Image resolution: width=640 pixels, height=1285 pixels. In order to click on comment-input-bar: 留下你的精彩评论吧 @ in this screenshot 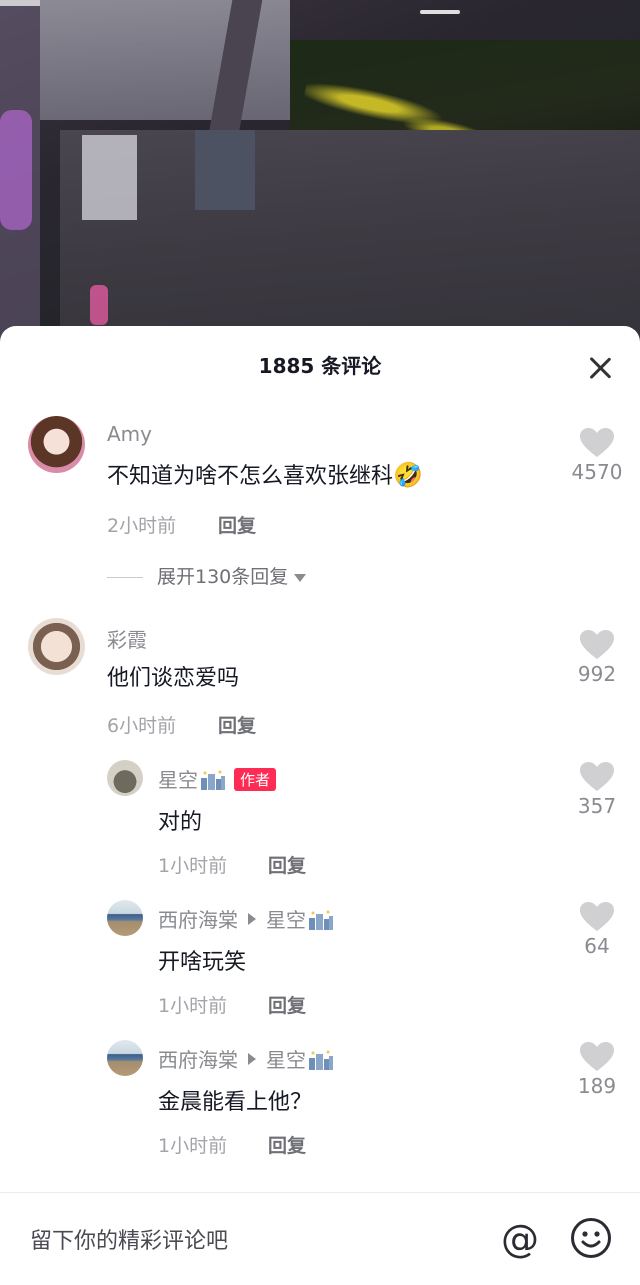, I will do `click(320, 1238)`.